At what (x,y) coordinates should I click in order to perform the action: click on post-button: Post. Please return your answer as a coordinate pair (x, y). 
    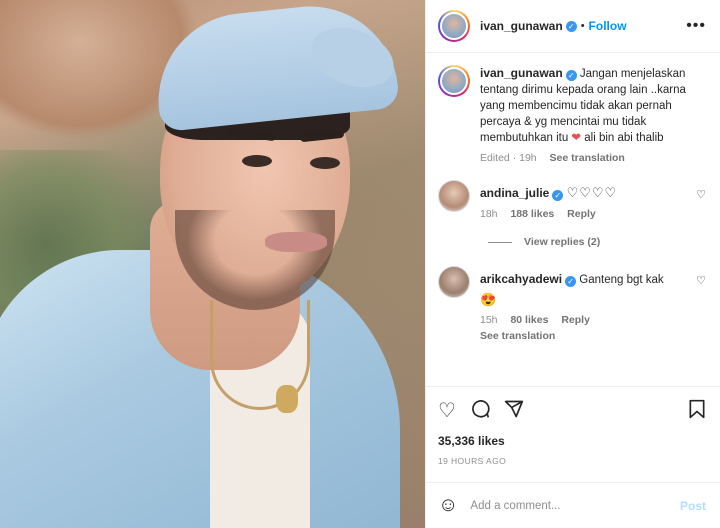
    Looking at the image, I should click on (693, 506).